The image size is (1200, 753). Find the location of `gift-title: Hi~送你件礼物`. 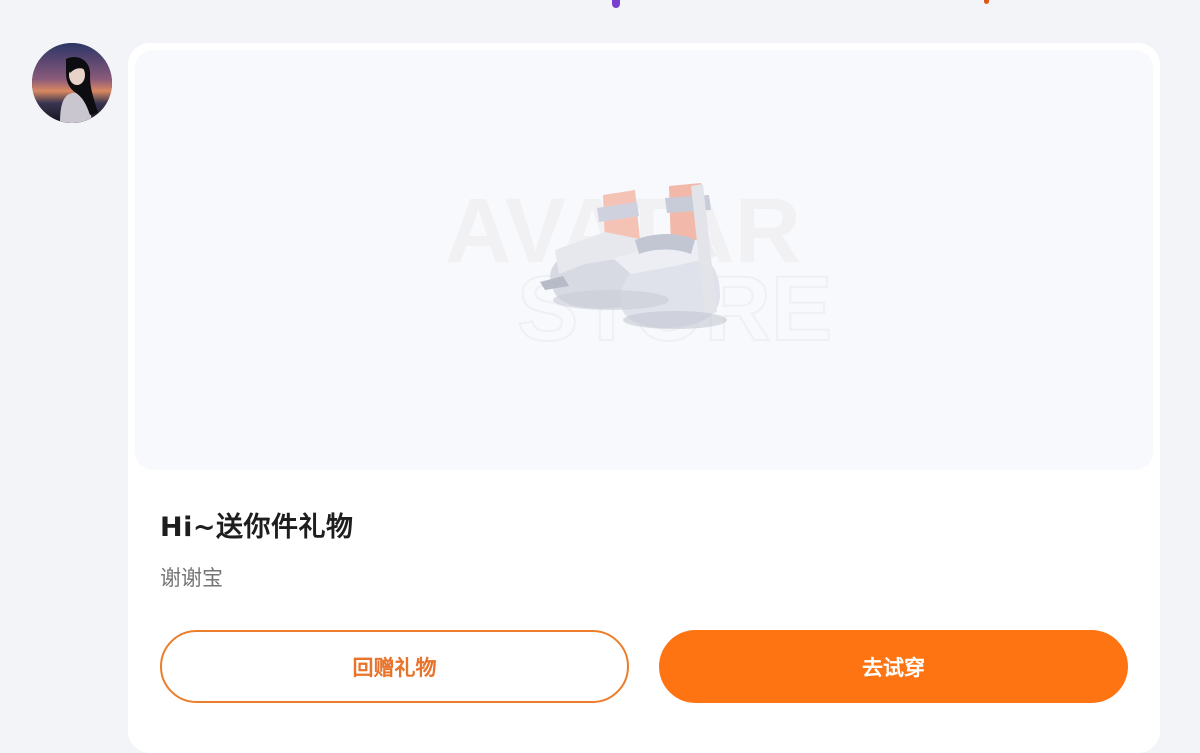

gift-title: Hi~送你件礼物 is located at coordinates (257, 527).